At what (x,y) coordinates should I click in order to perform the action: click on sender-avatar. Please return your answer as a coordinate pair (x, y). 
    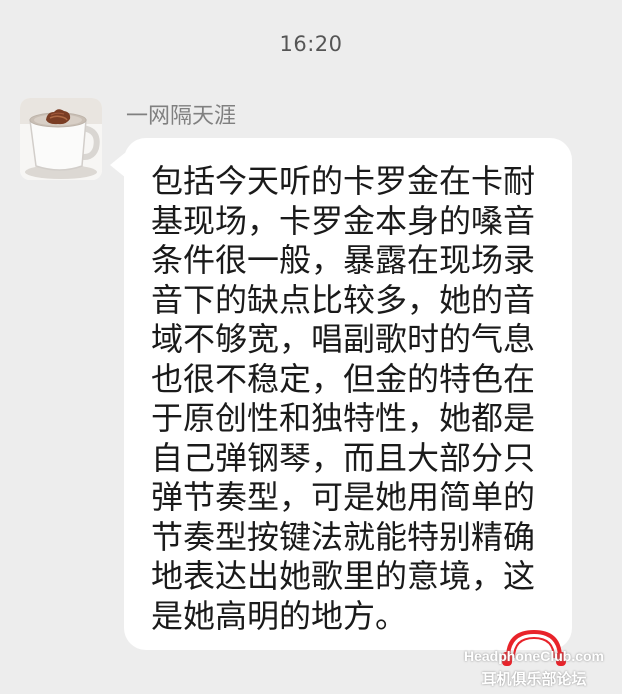
    Looking at the image, I should click on (61, 139).